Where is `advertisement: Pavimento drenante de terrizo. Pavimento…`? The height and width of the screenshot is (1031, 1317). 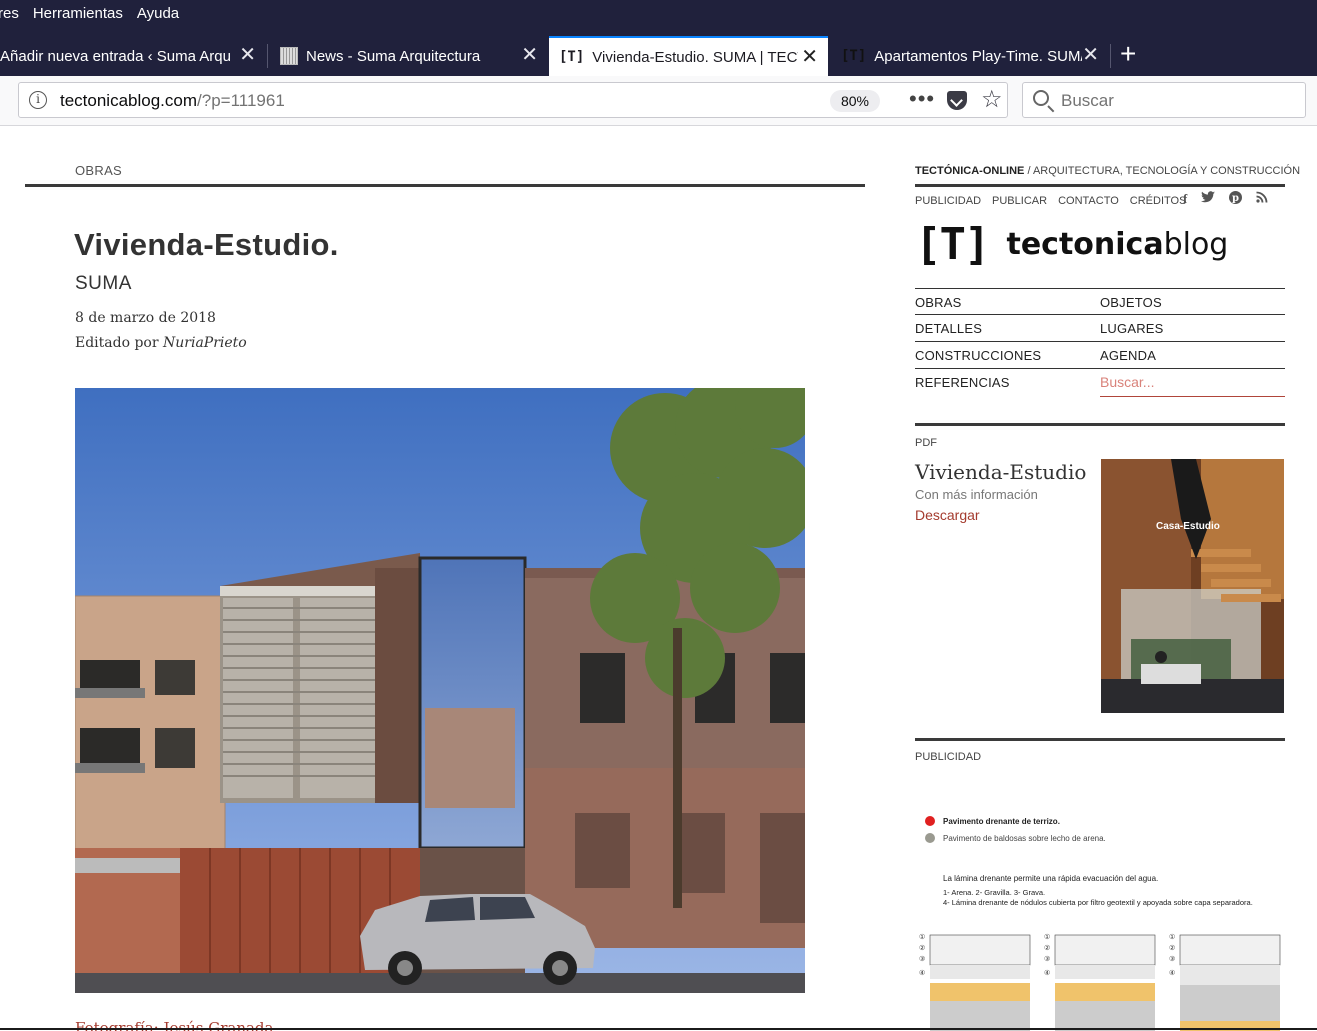
advertisement: Pavimento drenante de terrizo. Pavimento… is located at coordinates (1100, 904).